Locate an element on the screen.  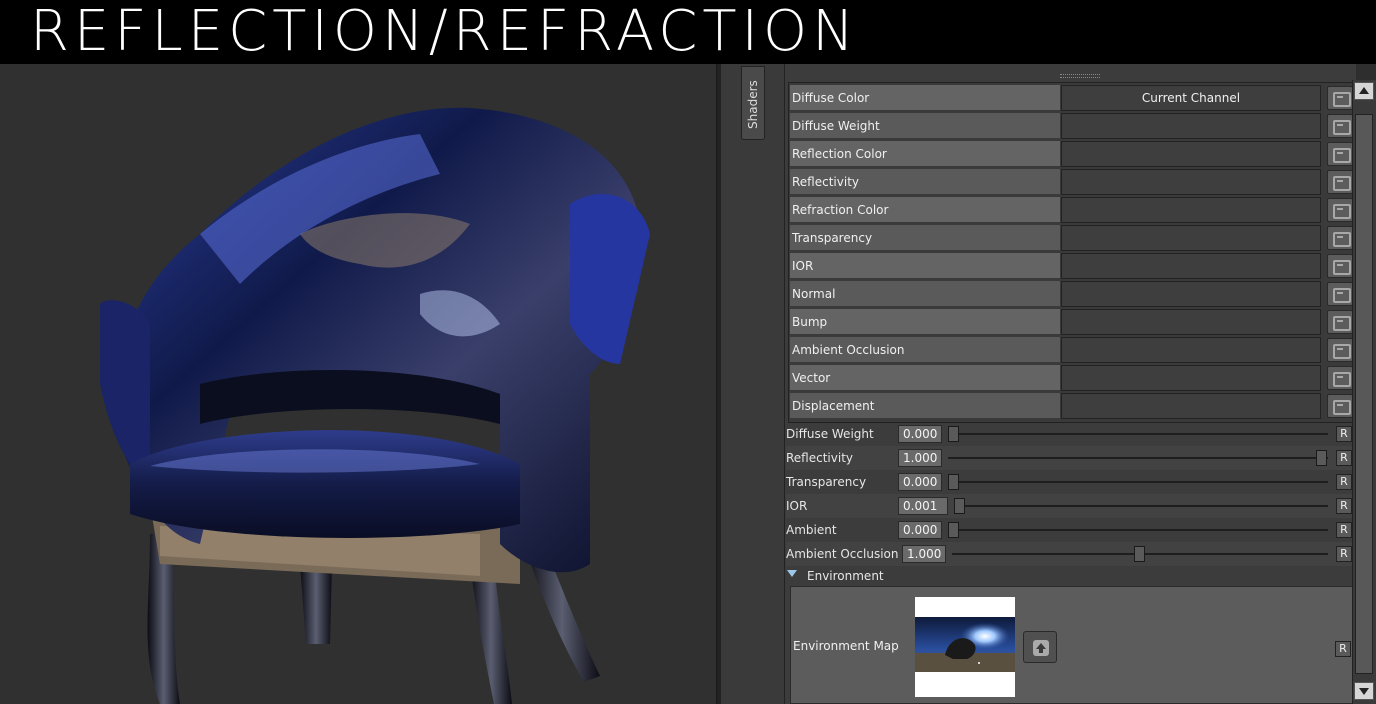
slider-row-ior: IOR 0.001 R is located at coordinates (1071, 506).